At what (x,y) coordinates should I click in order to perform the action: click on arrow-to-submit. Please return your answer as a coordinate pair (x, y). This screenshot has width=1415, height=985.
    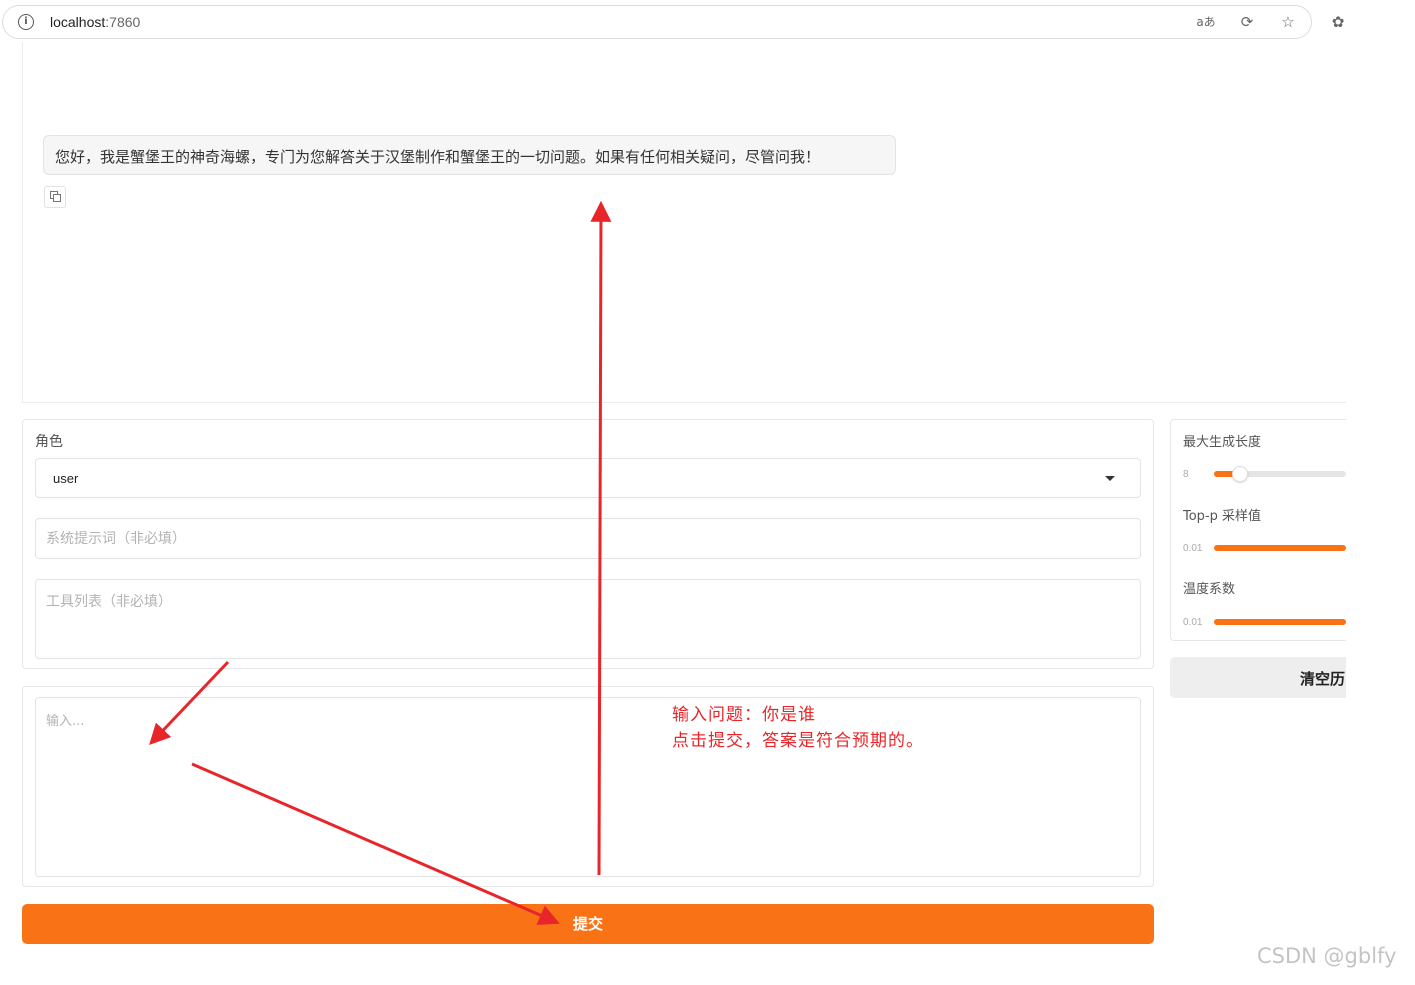
    Looking at the image, I should click on (375, 843).